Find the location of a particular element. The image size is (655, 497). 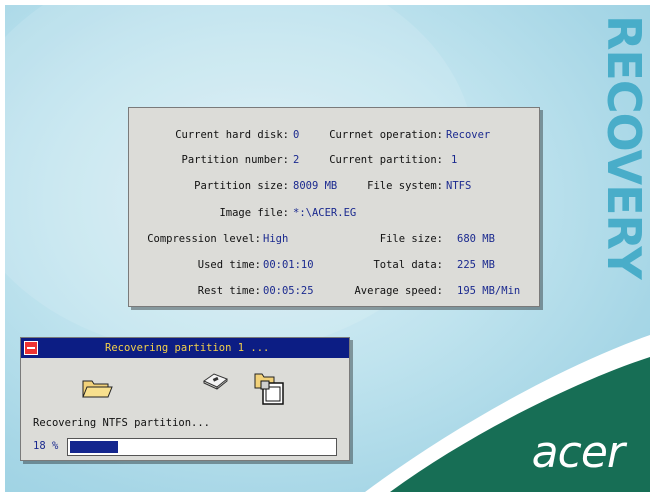

file-system-label: File system: is located at coordinates (405, 186).